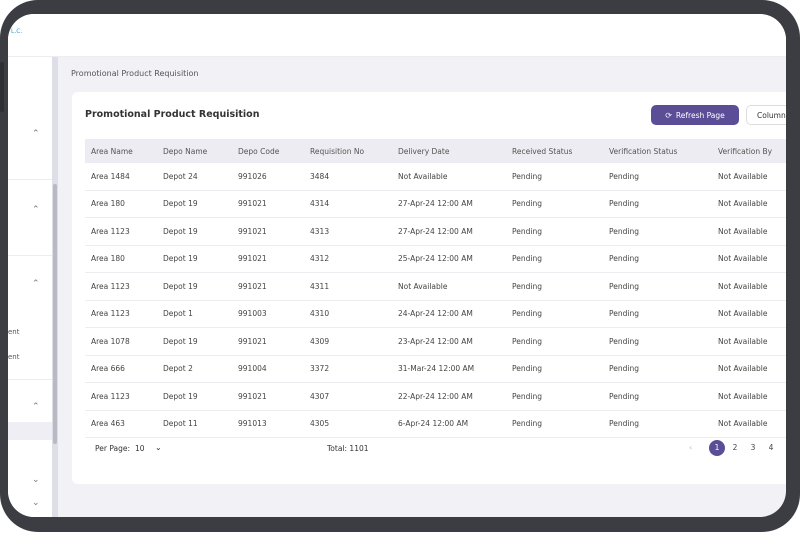  I want to click on sidebar: ⌃ ⌃ ⌃ ent ent ⌃ ⌄ ⌄, so click(31, 287).